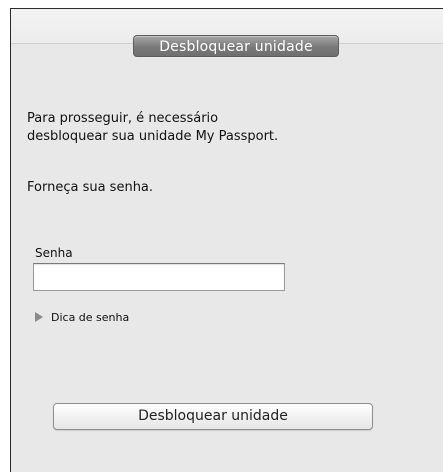 The height and width of the screenshot is (472, 443). I want to click on dialog-title-tab: Desbloquear unidade, so click(236, 46).